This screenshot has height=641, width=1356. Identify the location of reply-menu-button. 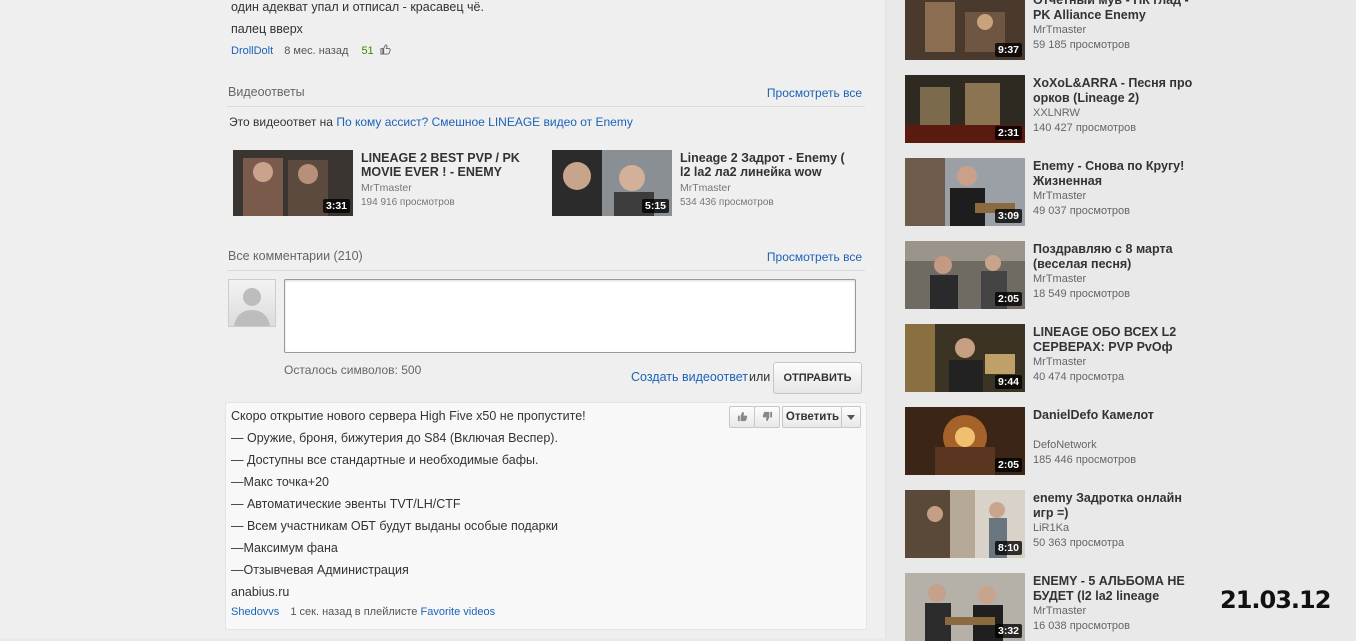
(851, 417).